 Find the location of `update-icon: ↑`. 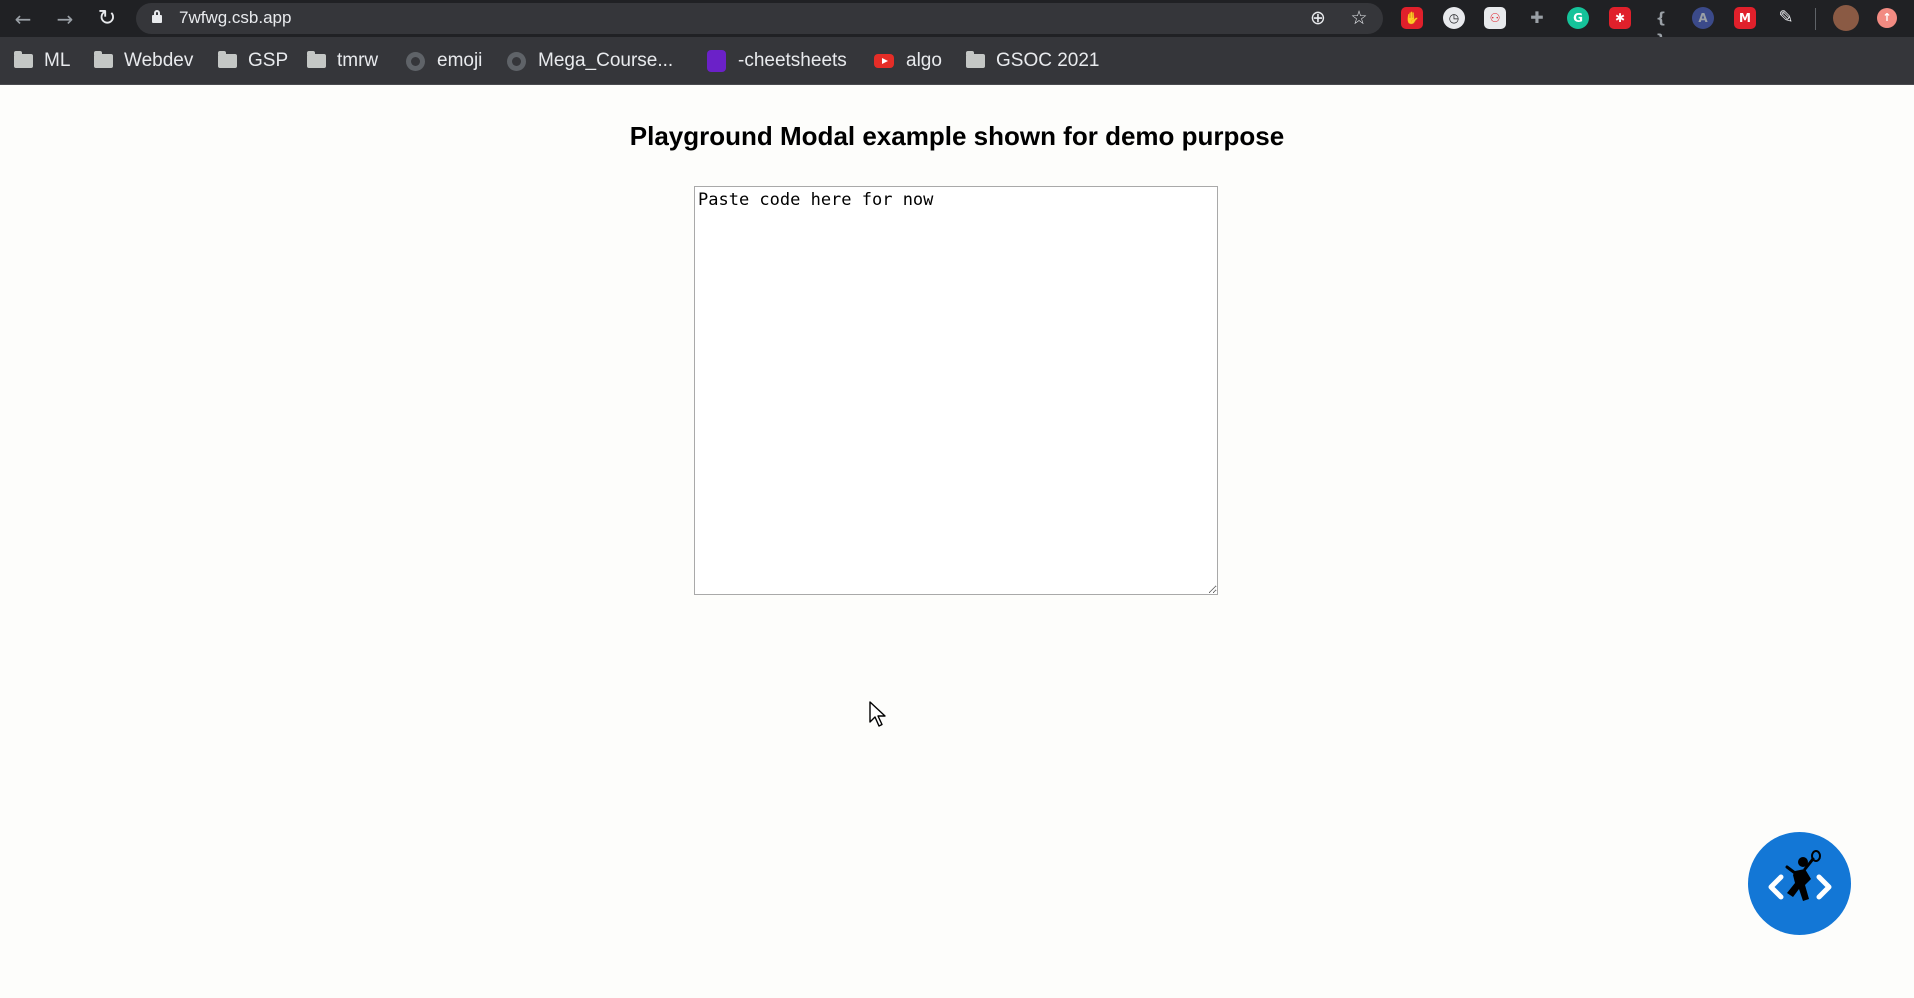

update-icon: ↑ is located at coordinates (1887, 18).